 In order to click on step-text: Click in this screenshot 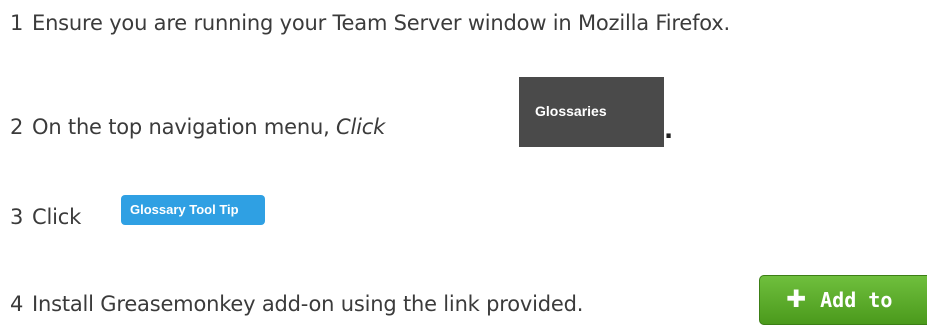, I will do `click(57, 217)`.